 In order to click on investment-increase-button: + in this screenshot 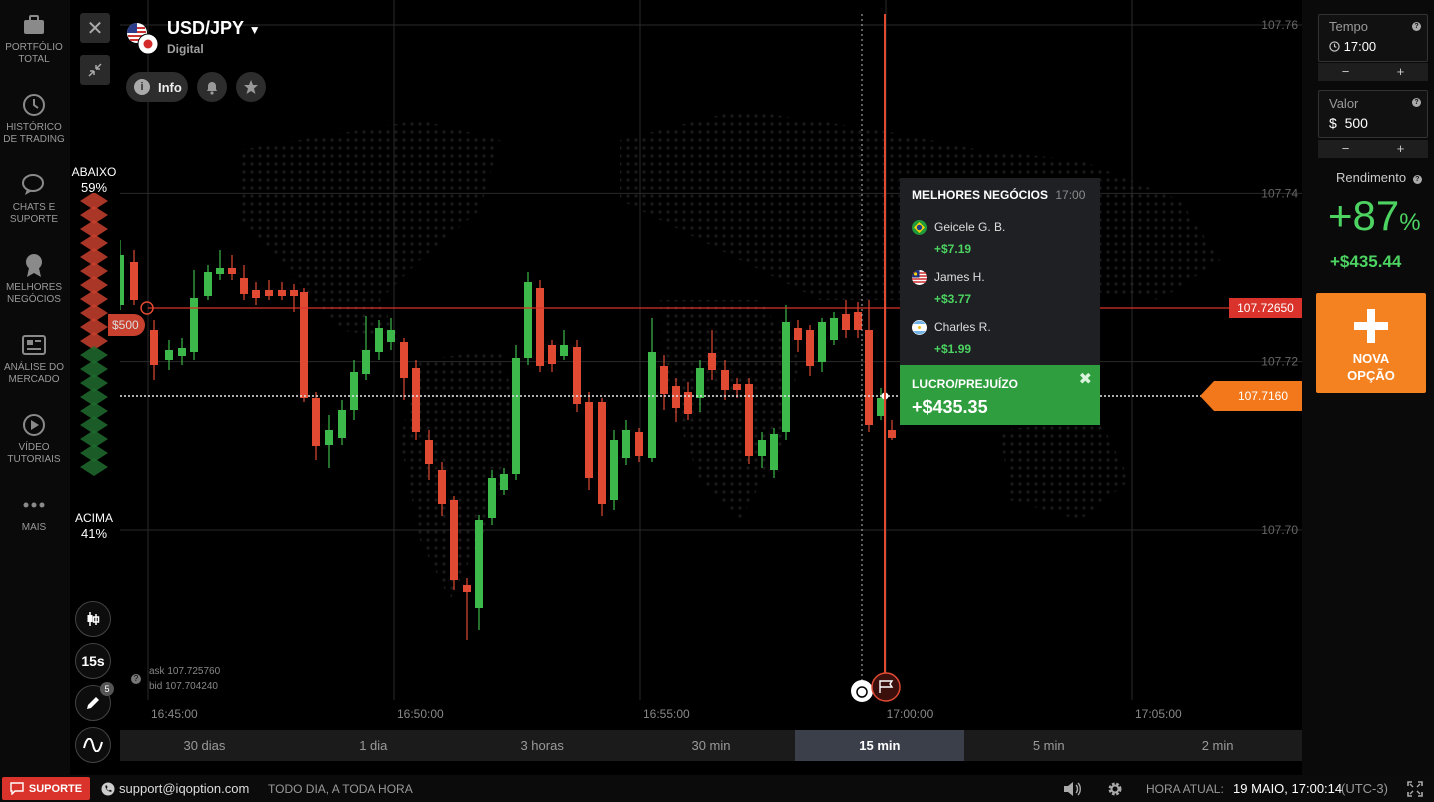, I will do `click(1400, 149)`.